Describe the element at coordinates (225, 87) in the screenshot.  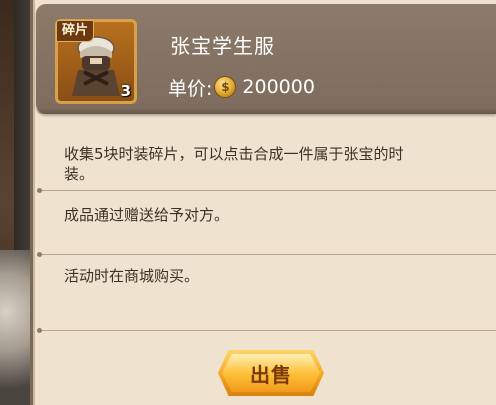
I see `gold-coin-icon: $` at that location.